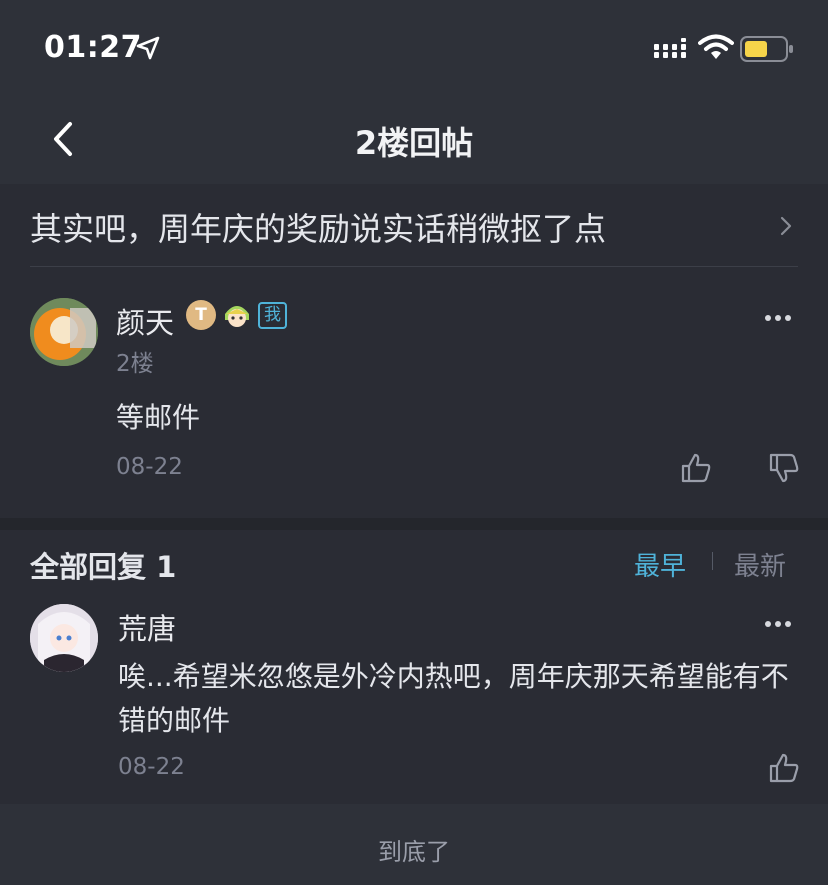 This screenshot has height=885, width=828. I want to click on status-time: 01:27, so click(93, 47).